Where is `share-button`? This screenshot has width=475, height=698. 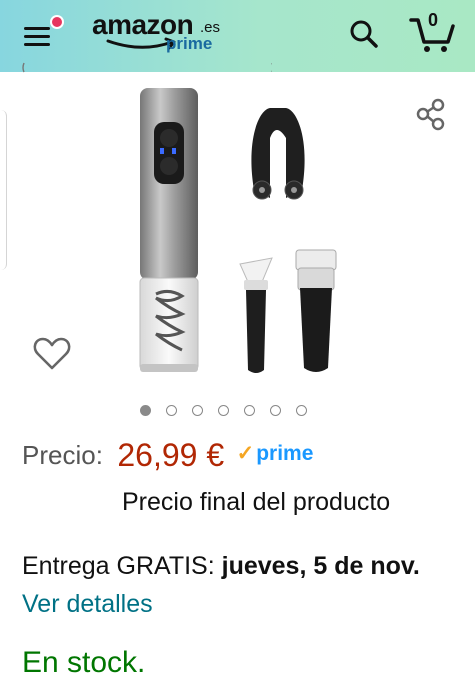 share-button is located at coordinates (432, 115).